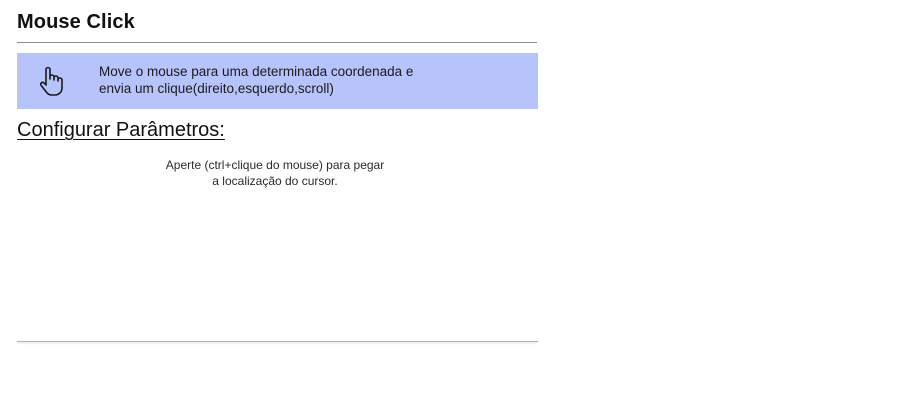 The height and width of the screenshot is (407, 923). What do you see at coordinates (275, 181) in the screenshot?
I see `cursor-hint-line-2: a localização do cursor.` at bounding box center [275, 181].